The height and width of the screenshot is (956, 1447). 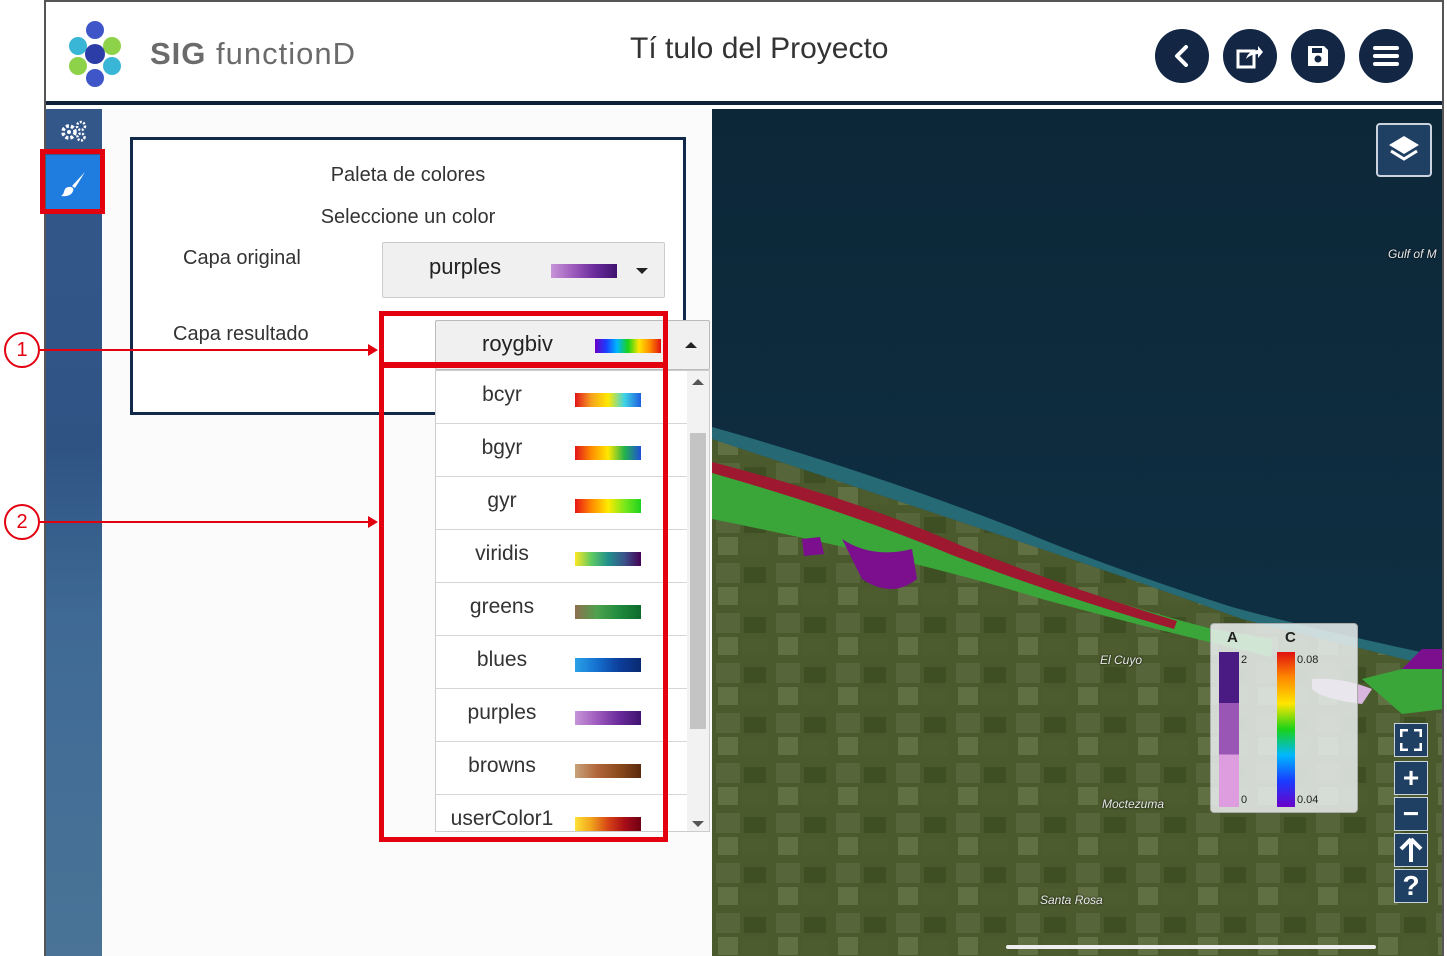 What do you see at coordinates (1244, 800) in the screenshot?
I see `legend-a-min: 0` at bounding box center [1244, 800].